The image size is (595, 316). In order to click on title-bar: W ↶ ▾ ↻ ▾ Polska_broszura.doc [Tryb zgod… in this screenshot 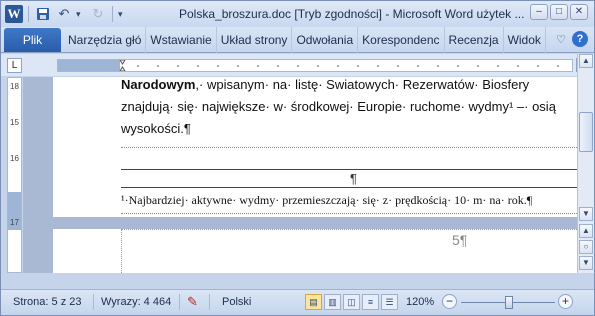, I will do `click(297, 14)`.